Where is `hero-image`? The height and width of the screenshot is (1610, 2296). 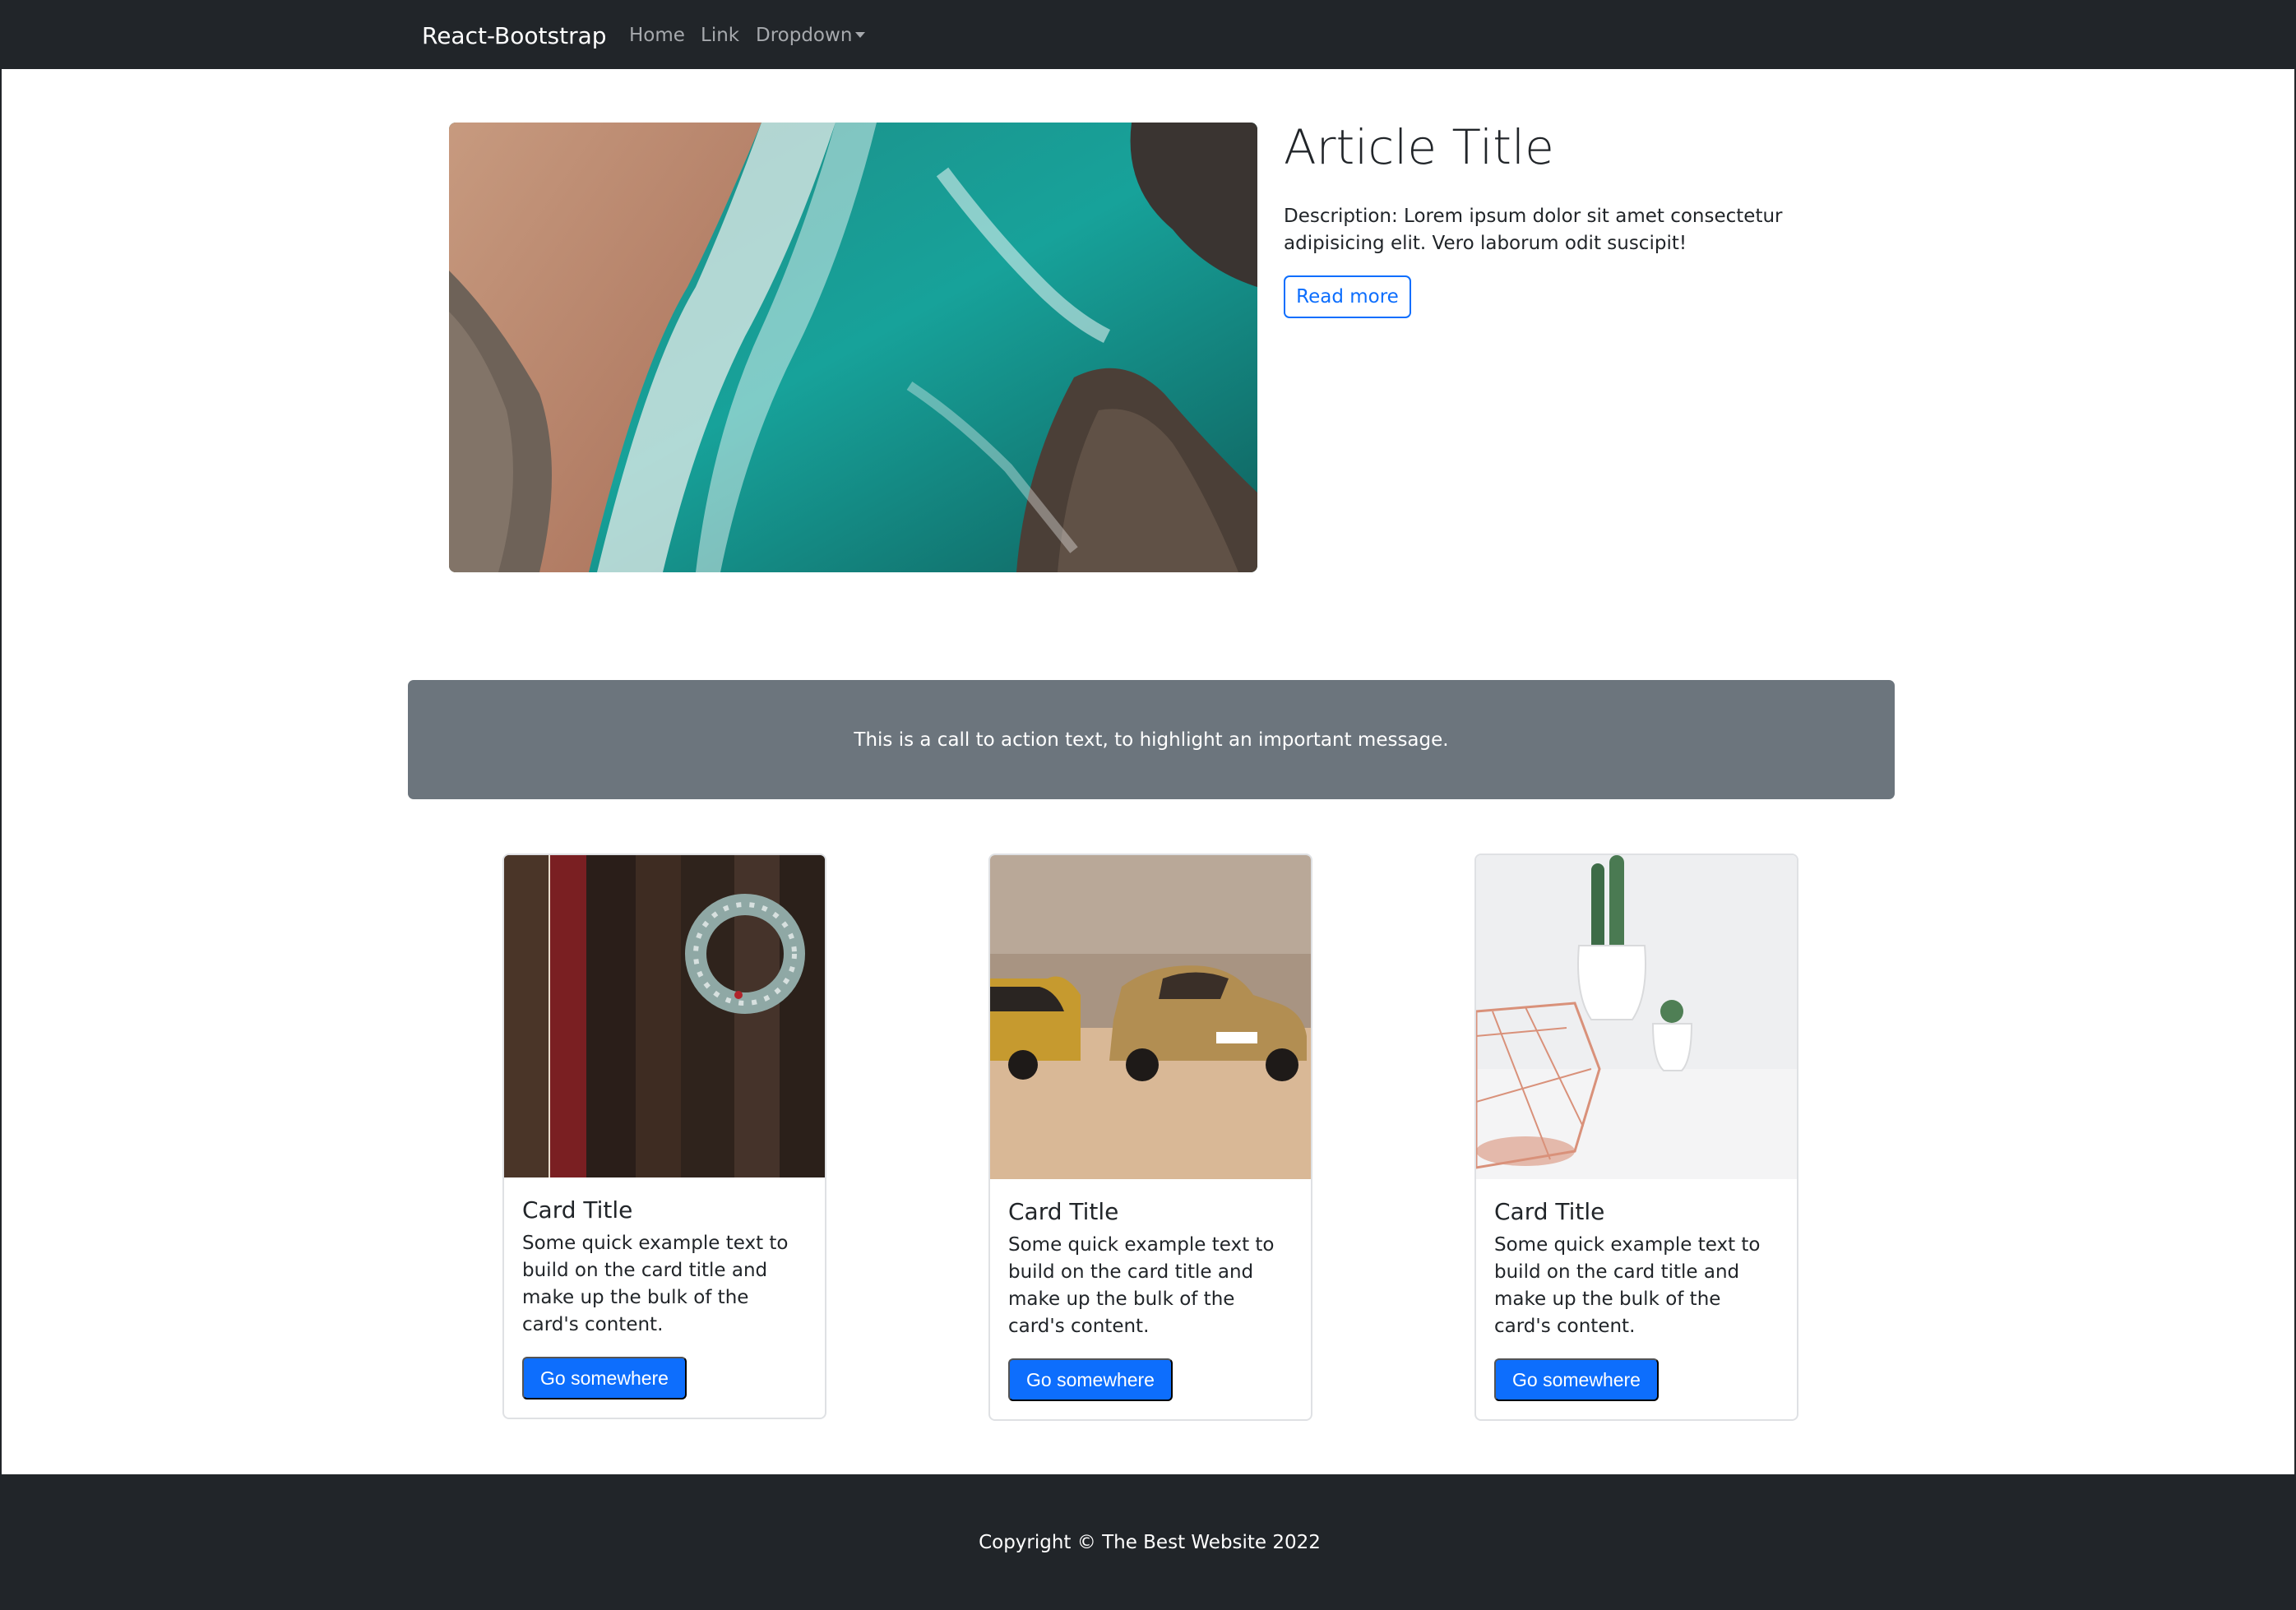 hero-image is located at coordinates (853, 347).